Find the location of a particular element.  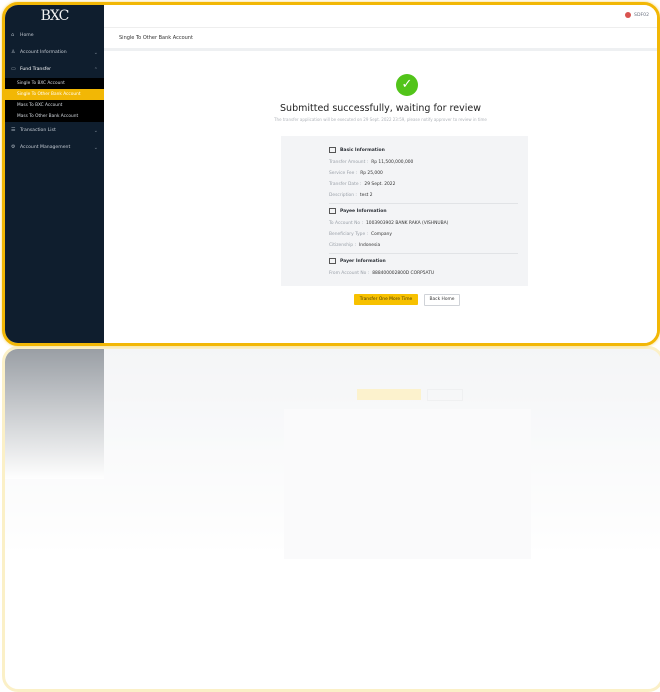

detail-row-beneficiary-type: Beneficiary Type : Company is located at coordinates (360, 234).